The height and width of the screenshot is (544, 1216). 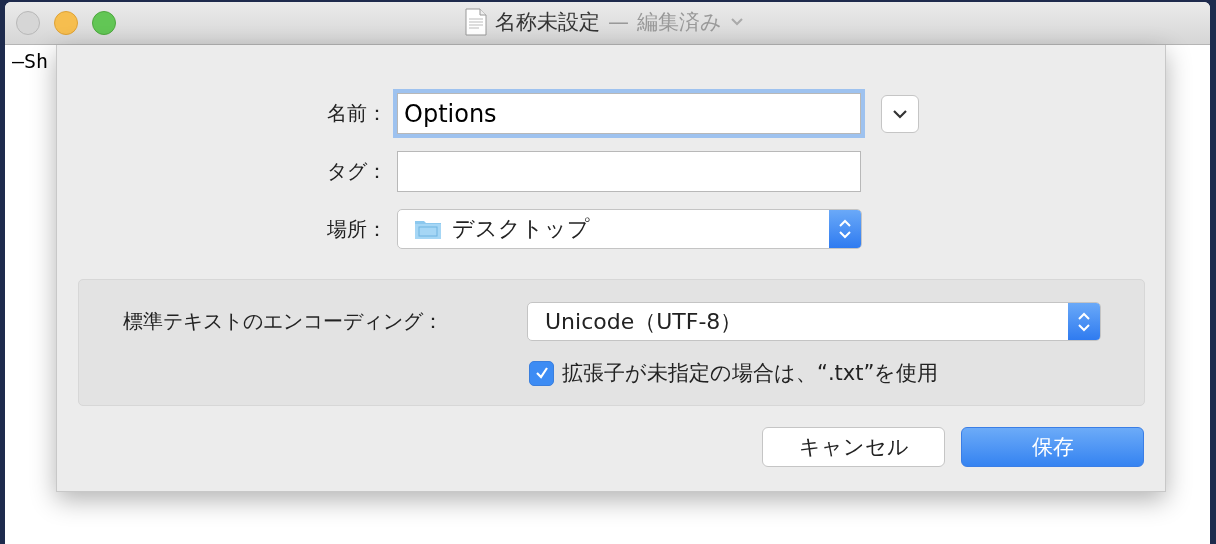 I want to click on window-title: 名称未設定, so click(x=547, y=22).